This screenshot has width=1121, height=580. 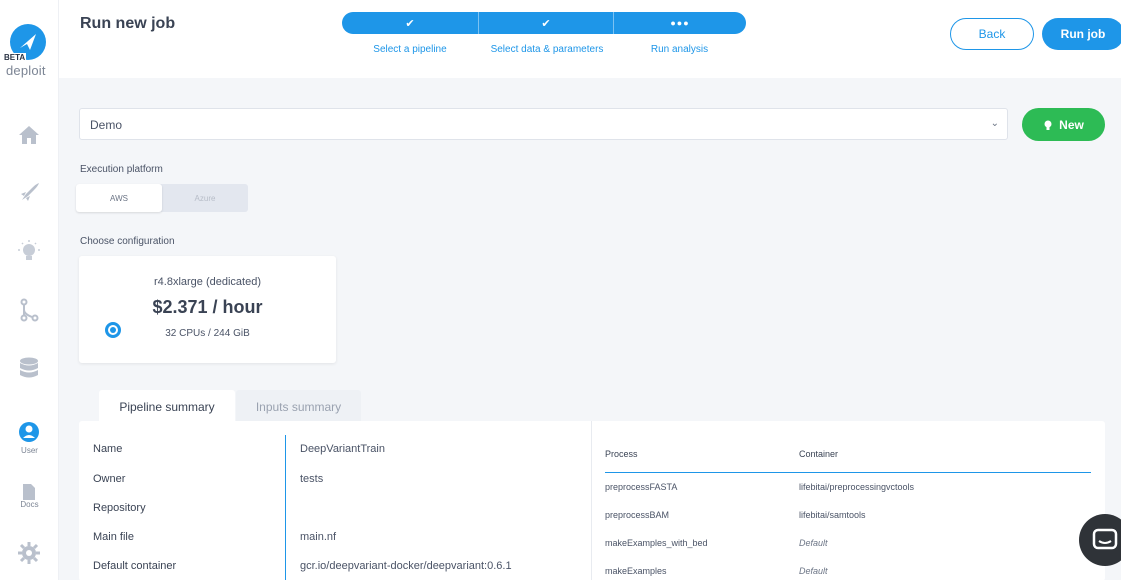 I want to click on chat-icon, so click(x=1105, y=539).